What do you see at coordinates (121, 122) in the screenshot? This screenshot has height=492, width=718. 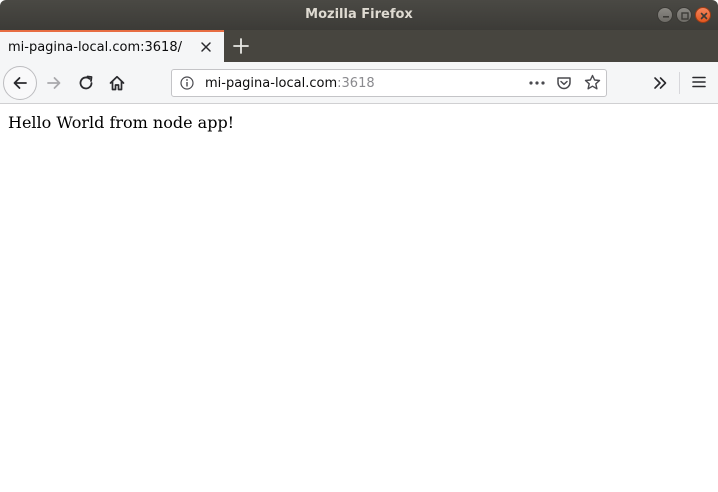 I see `page-body-text: Hello World from node app!` at bounding box center [121, 122].